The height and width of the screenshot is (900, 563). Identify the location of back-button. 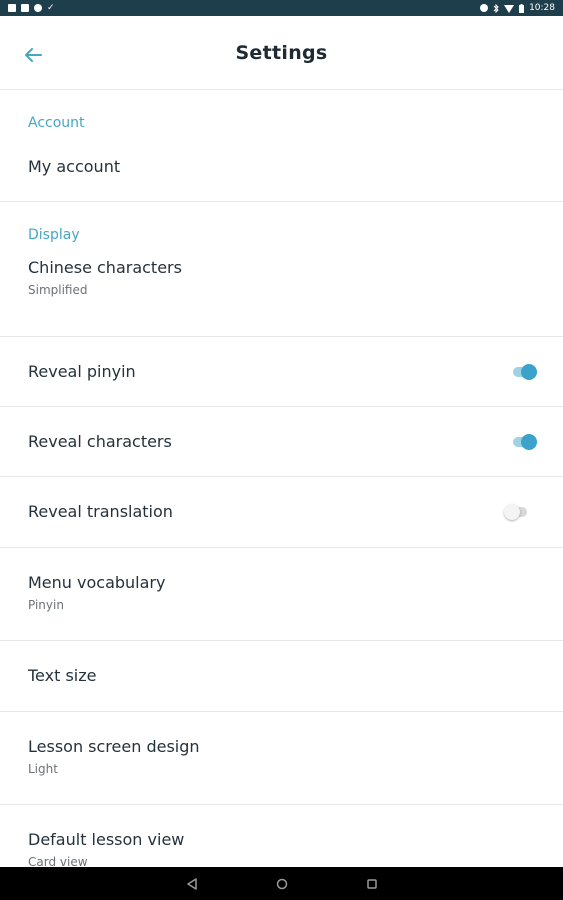
(33, 55).